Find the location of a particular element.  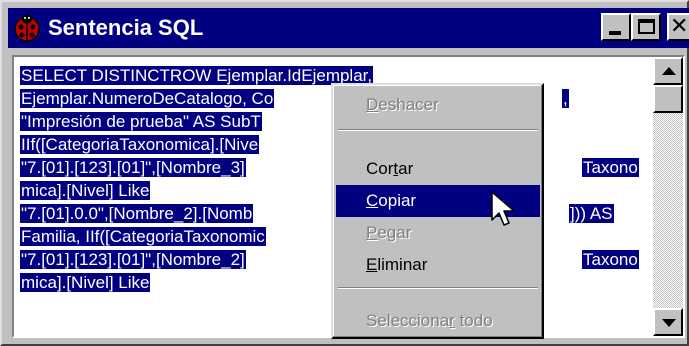

sql-text-line-tail: ])) AS is located at coordinates (591, 213).